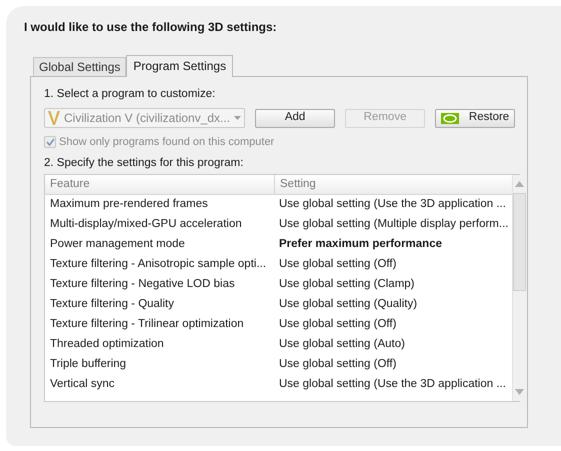 This screenshot has width=561, height=451. I want to click on step-label: 2. Specify the settings for this program:, so click(144, 163).